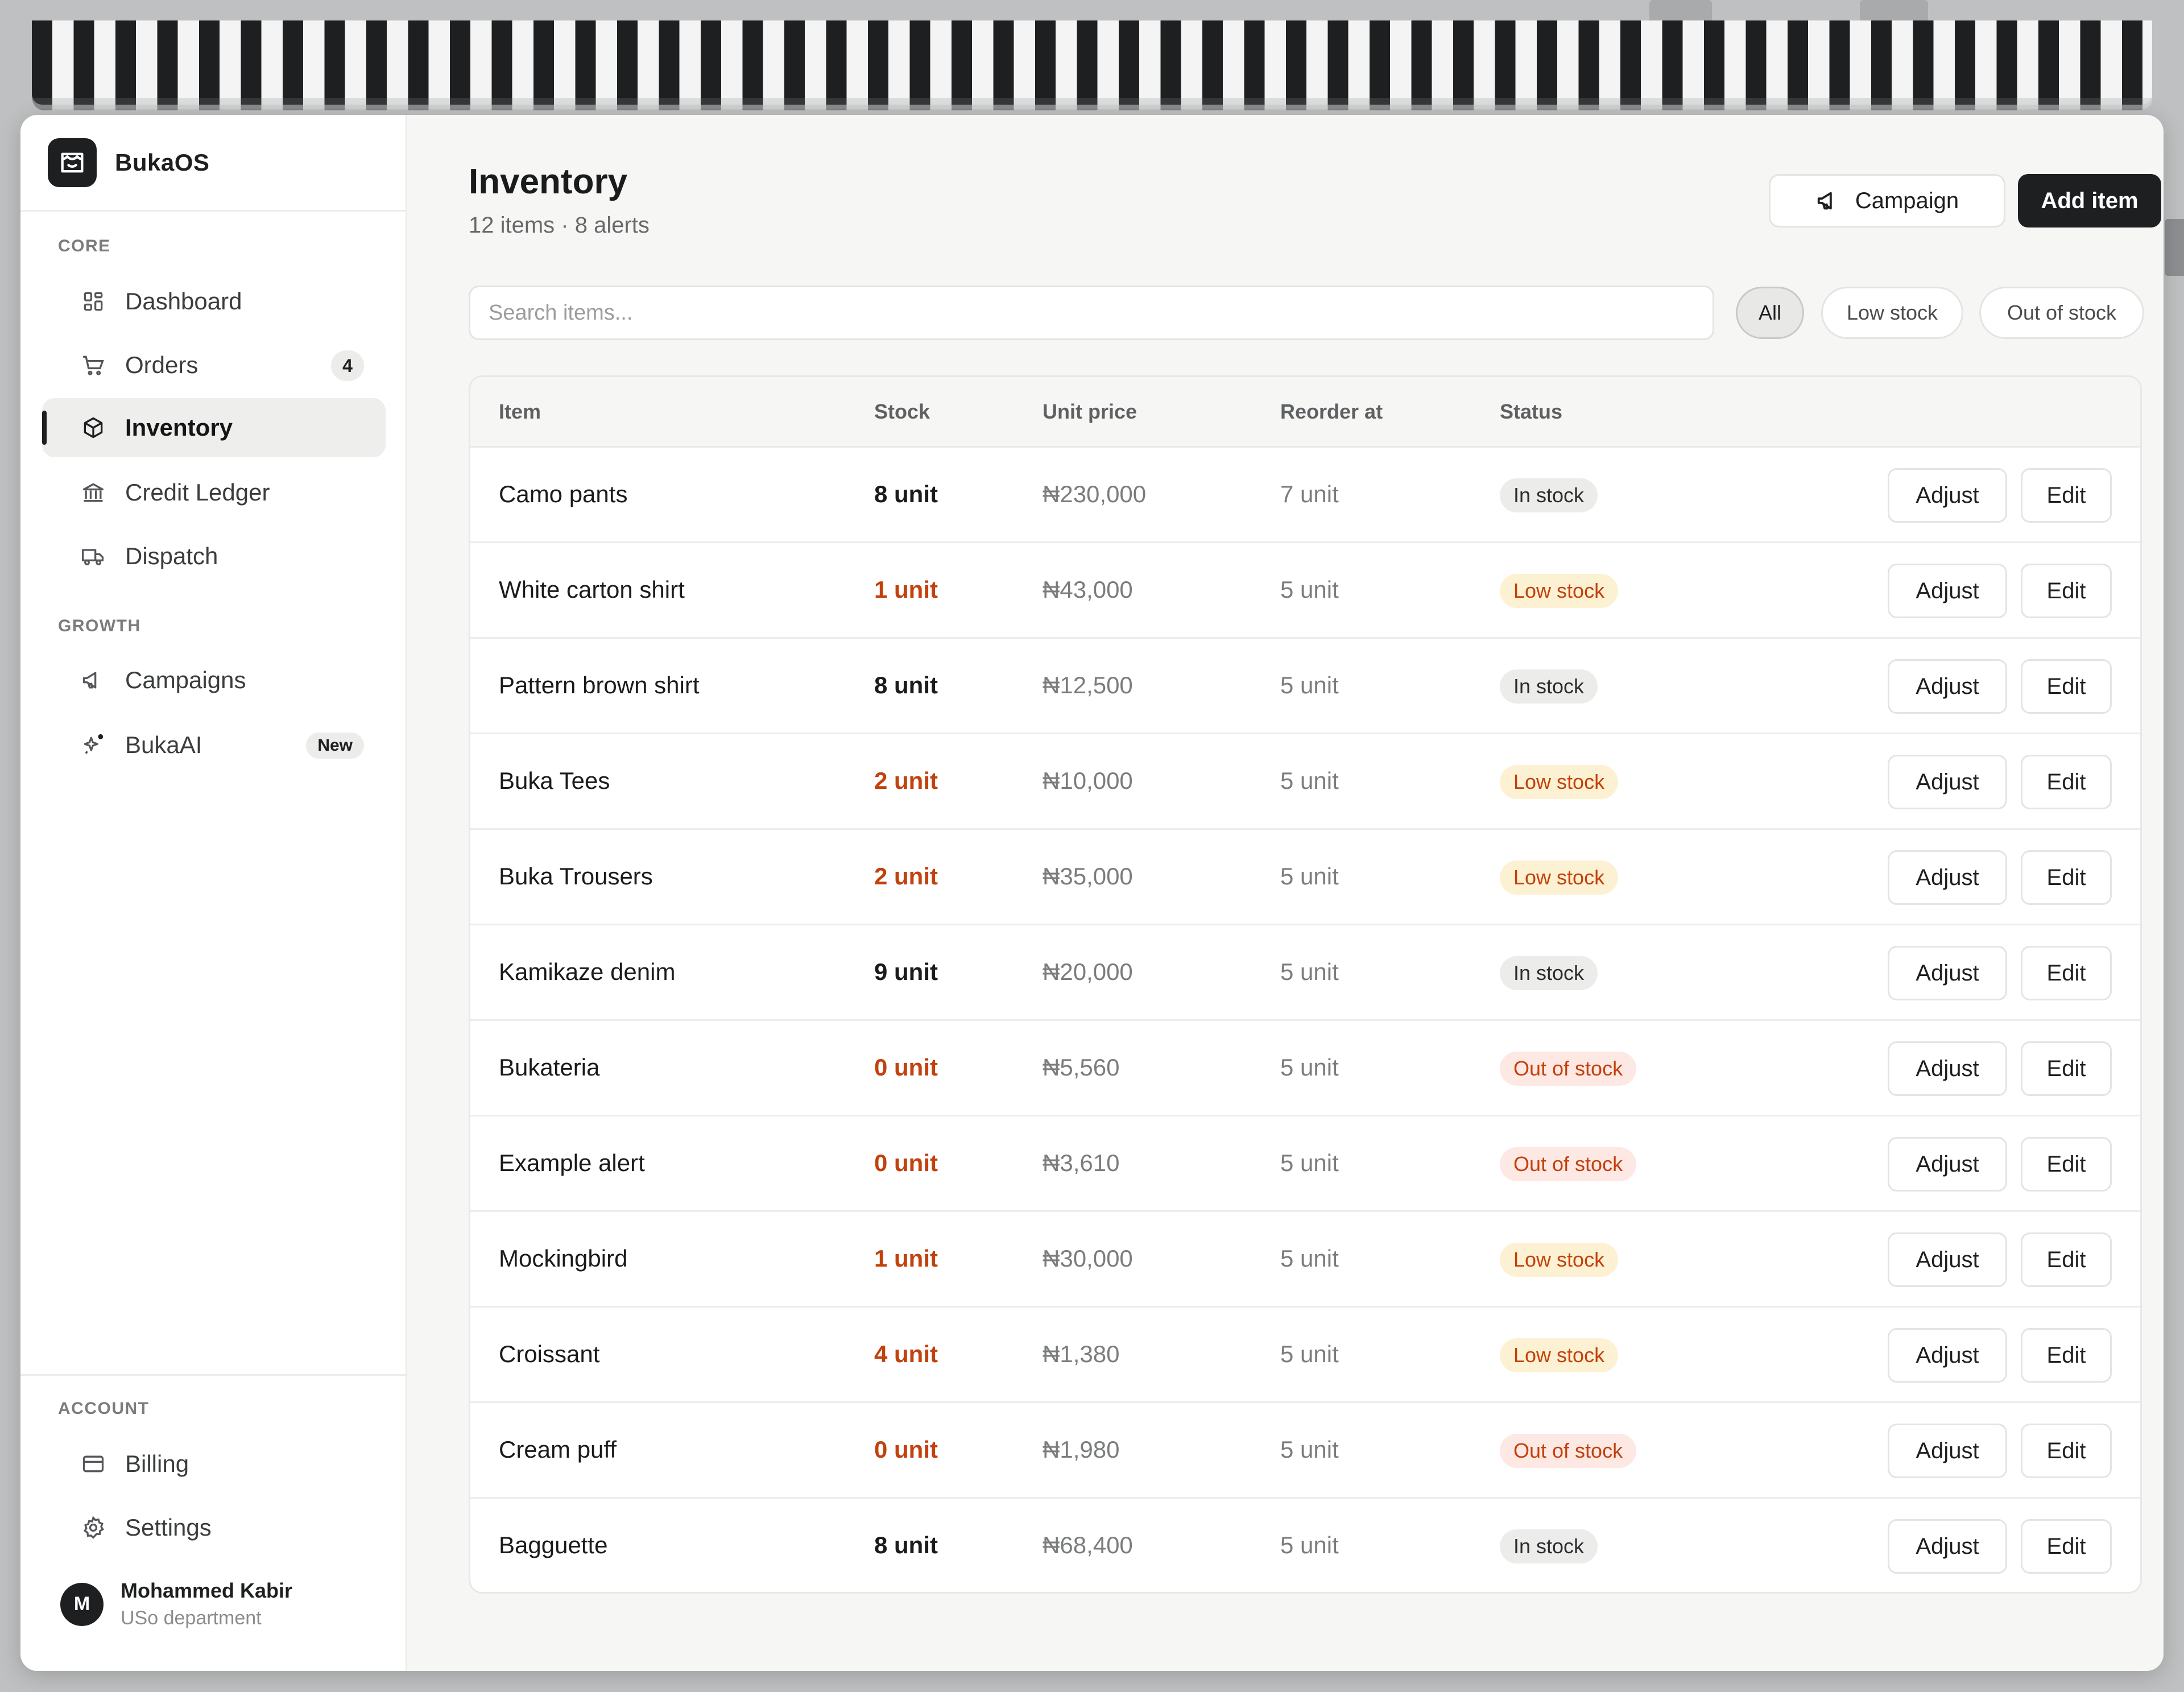 The height and width of the screenshot is (1692, 2184). What do you see at coordinates (191, 1618) in the screenshot?
I see `user-department: USo department` at bounding box center [191, 1618].